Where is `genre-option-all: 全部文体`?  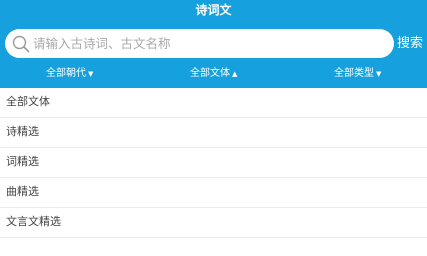
genre-option-all: 全部文体 is located at coordinates (213, 103).